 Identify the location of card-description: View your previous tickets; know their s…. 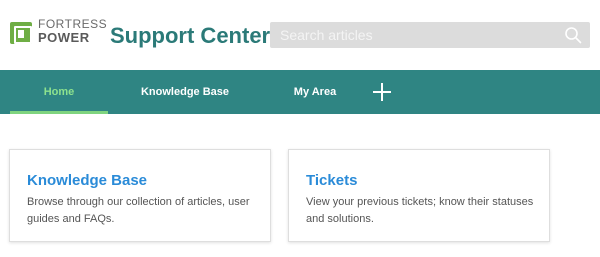
(420, 210).